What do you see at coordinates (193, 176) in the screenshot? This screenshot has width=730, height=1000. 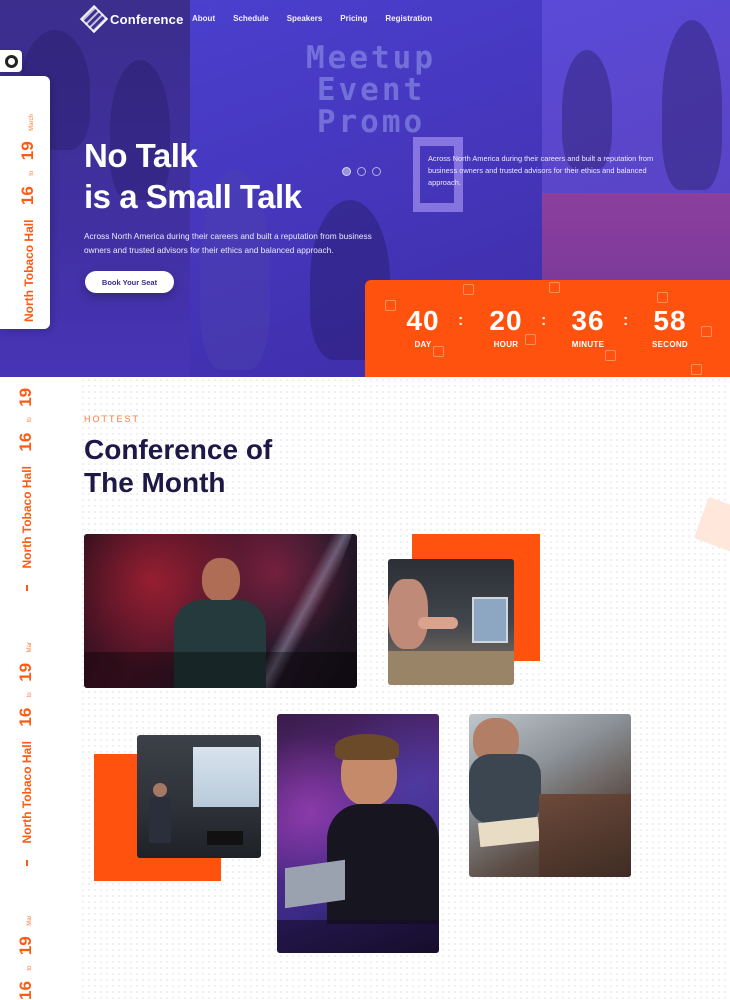 I see `hero-title: No Talk is a Small Talk` at bounding box center [193, 176].